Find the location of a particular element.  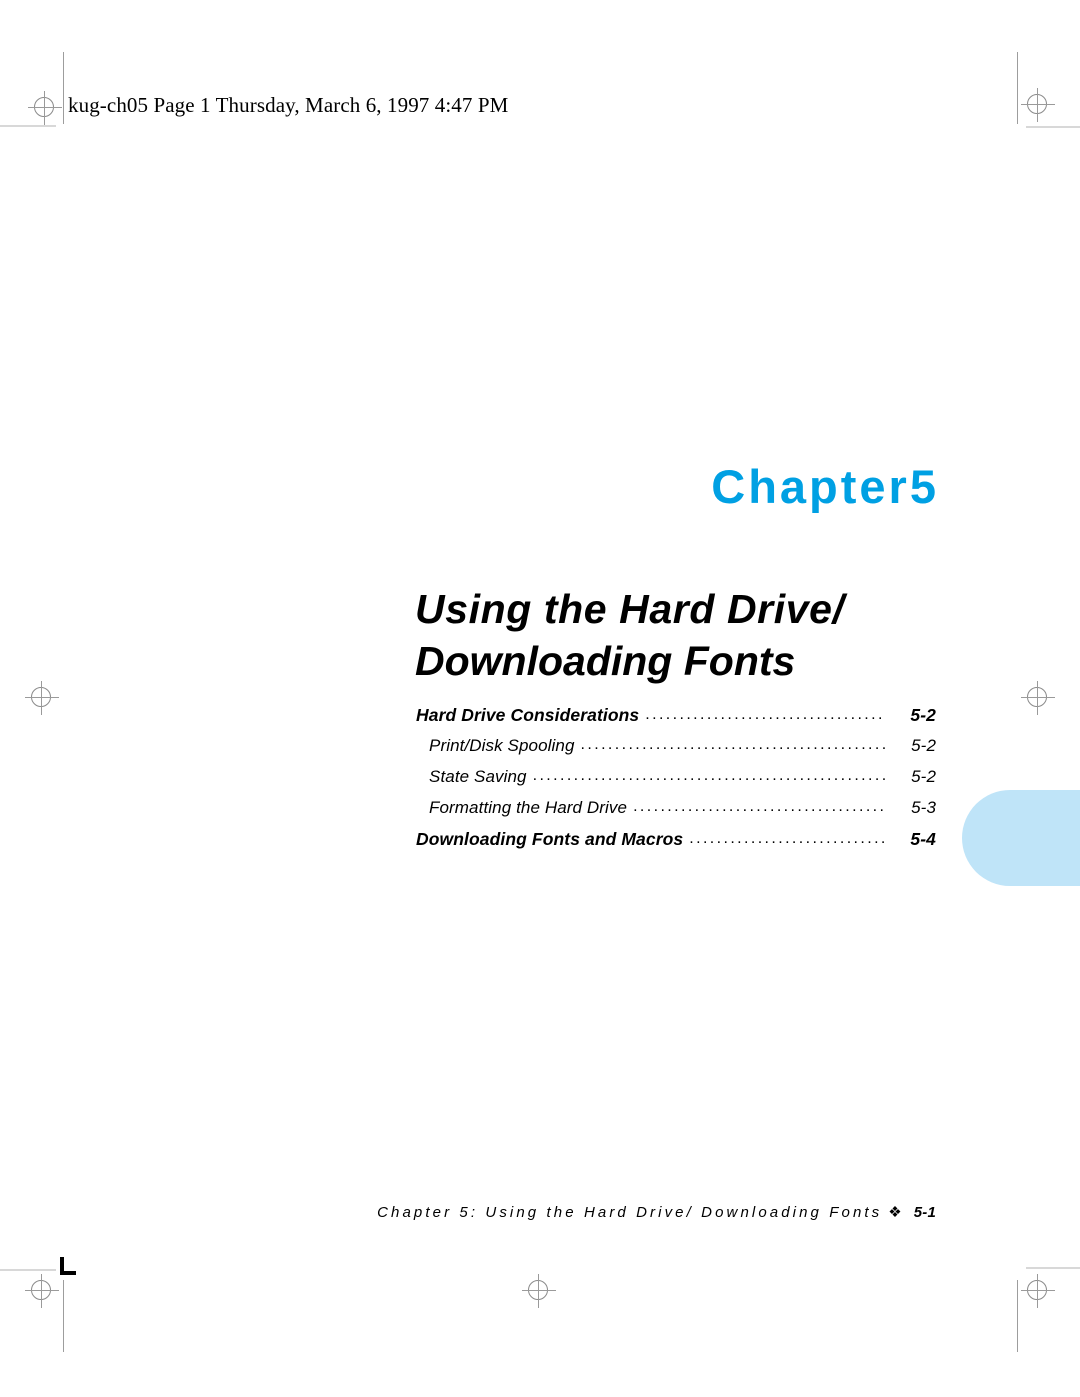

crop-line-top-right-horizontal is located at coordinates (1053, 127).